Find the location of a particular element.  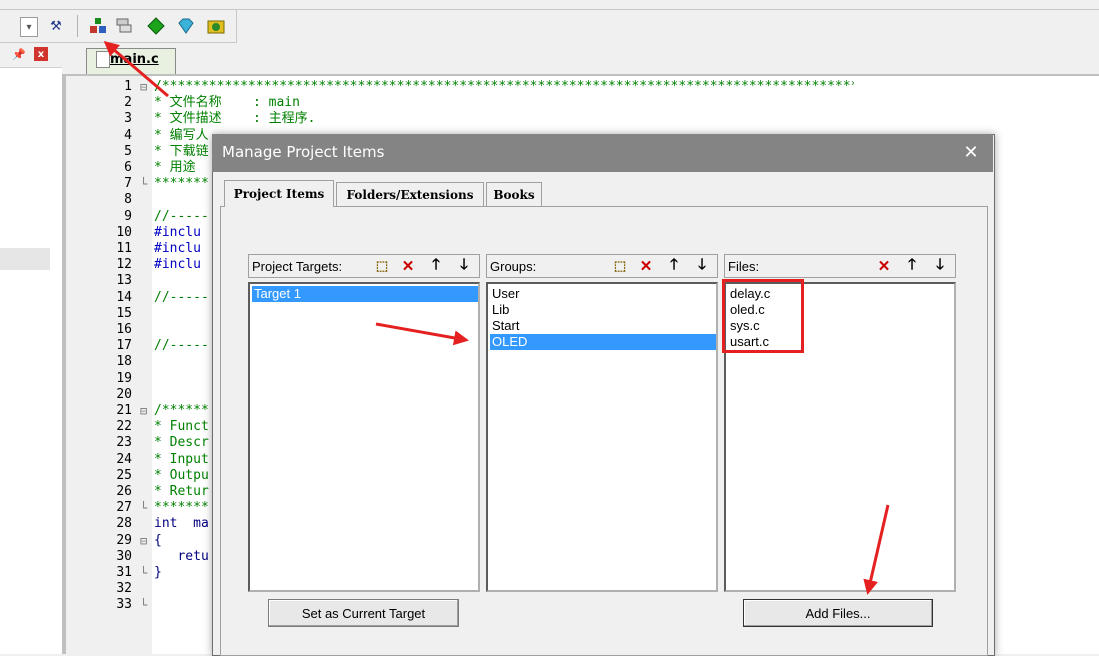

arrow-to-toolbar is located at coordinates (136, 69).